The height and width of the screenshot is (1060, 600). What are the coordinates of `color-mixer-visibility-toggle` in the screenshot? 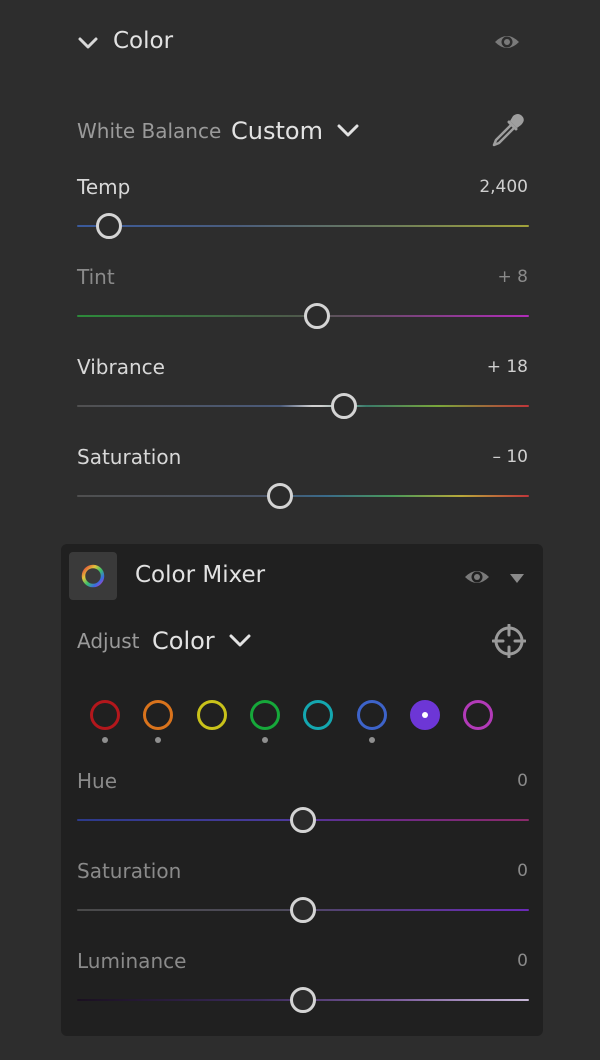 It's located at (477, 577).